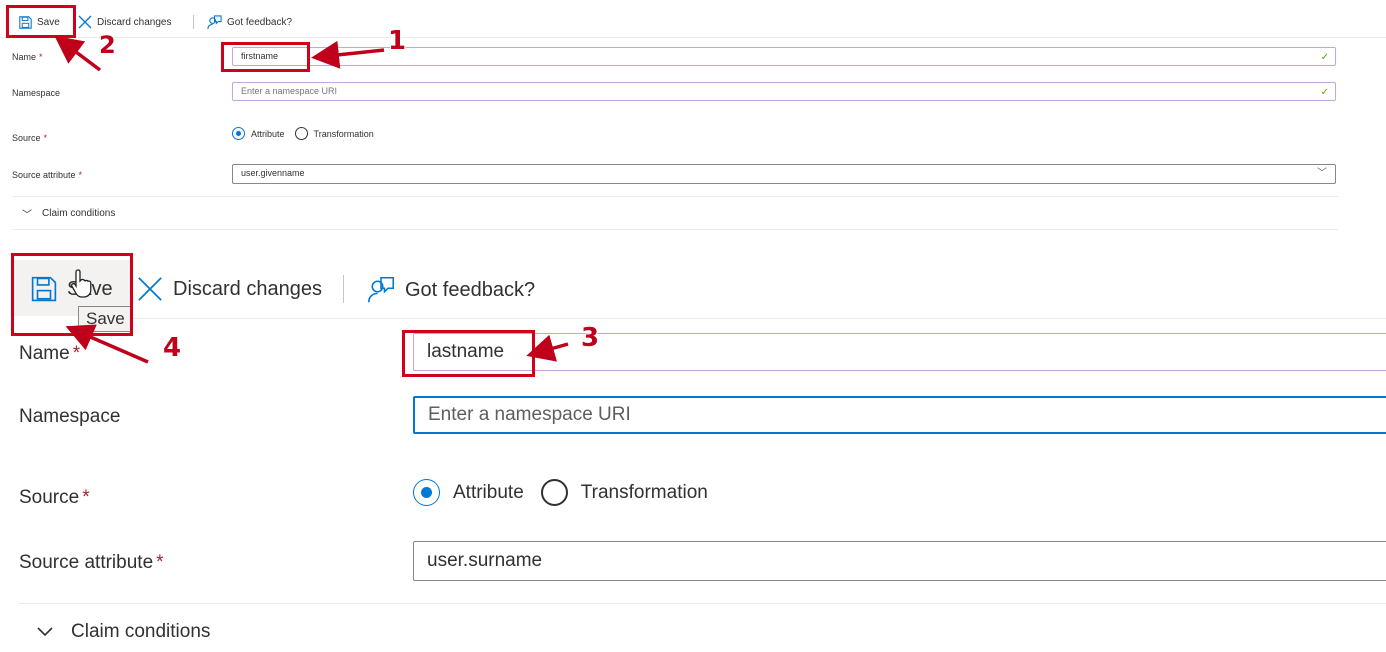  I want to click on annotation-step-1: 1, so click(397, 41).